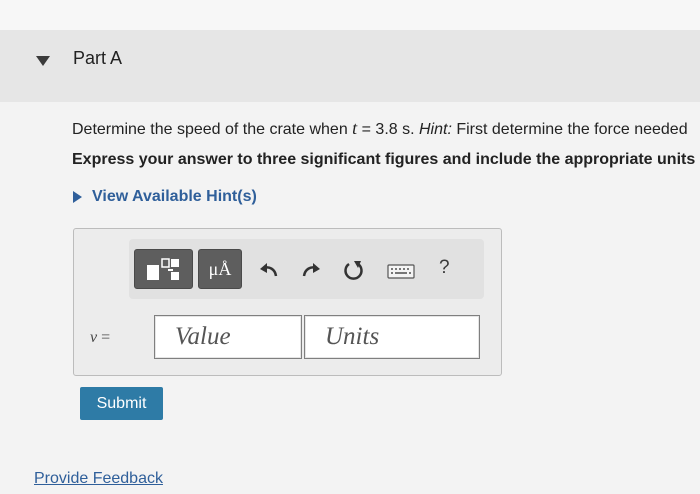  Describe the element at coordinates (98, 58) in the screenshot. I see `part-title: Part A` at that location.